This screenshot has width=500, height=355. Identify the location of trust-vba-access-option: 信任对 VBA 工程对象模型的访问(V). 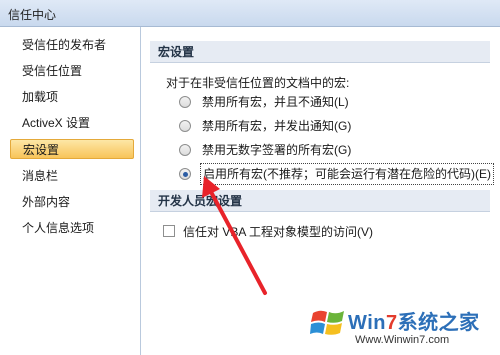
(268, 231).